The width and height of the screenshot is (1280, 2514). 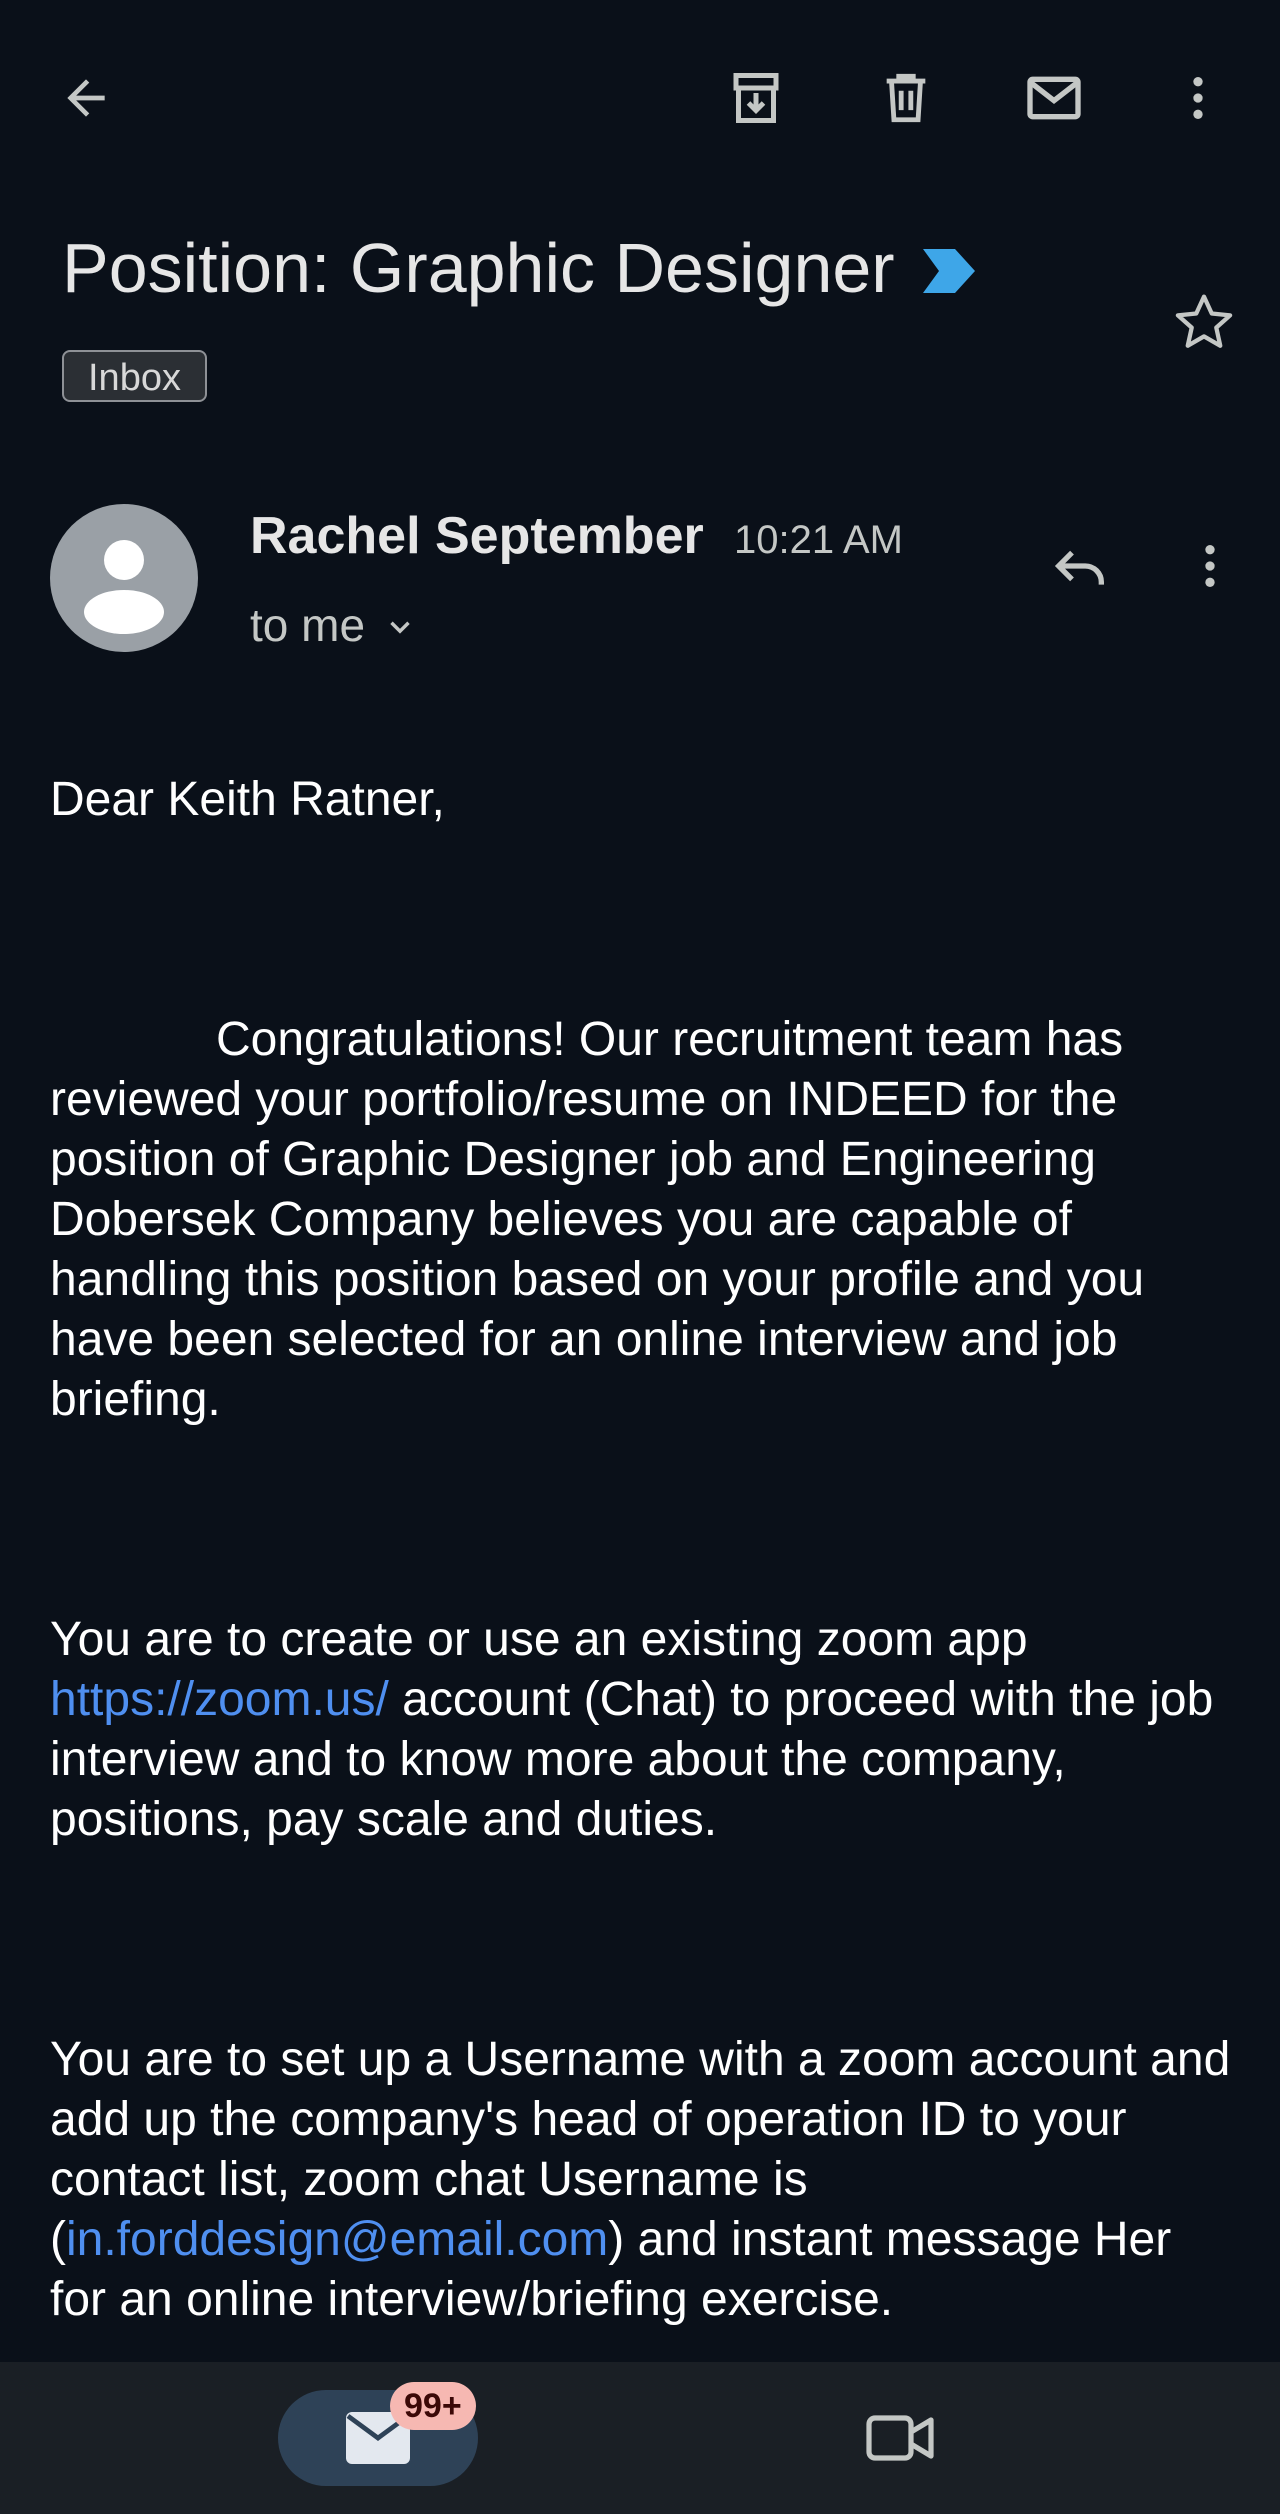 I want to click on avatar, so click(x=124, y=578).